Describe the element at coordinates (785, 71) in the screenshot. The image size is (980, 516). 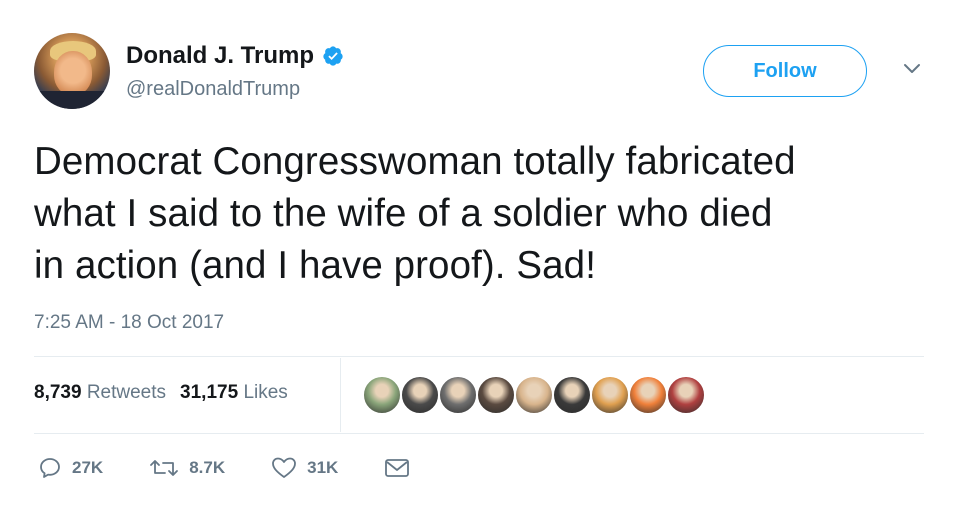
I see `follow-button: Follow` at that location.